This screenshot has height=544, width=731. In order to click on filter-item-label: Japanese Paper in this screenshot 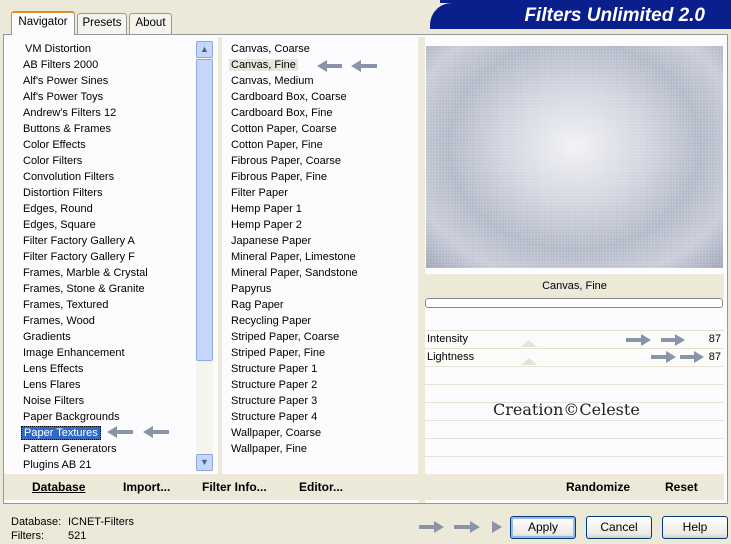, I will do `click(271, 241)`.